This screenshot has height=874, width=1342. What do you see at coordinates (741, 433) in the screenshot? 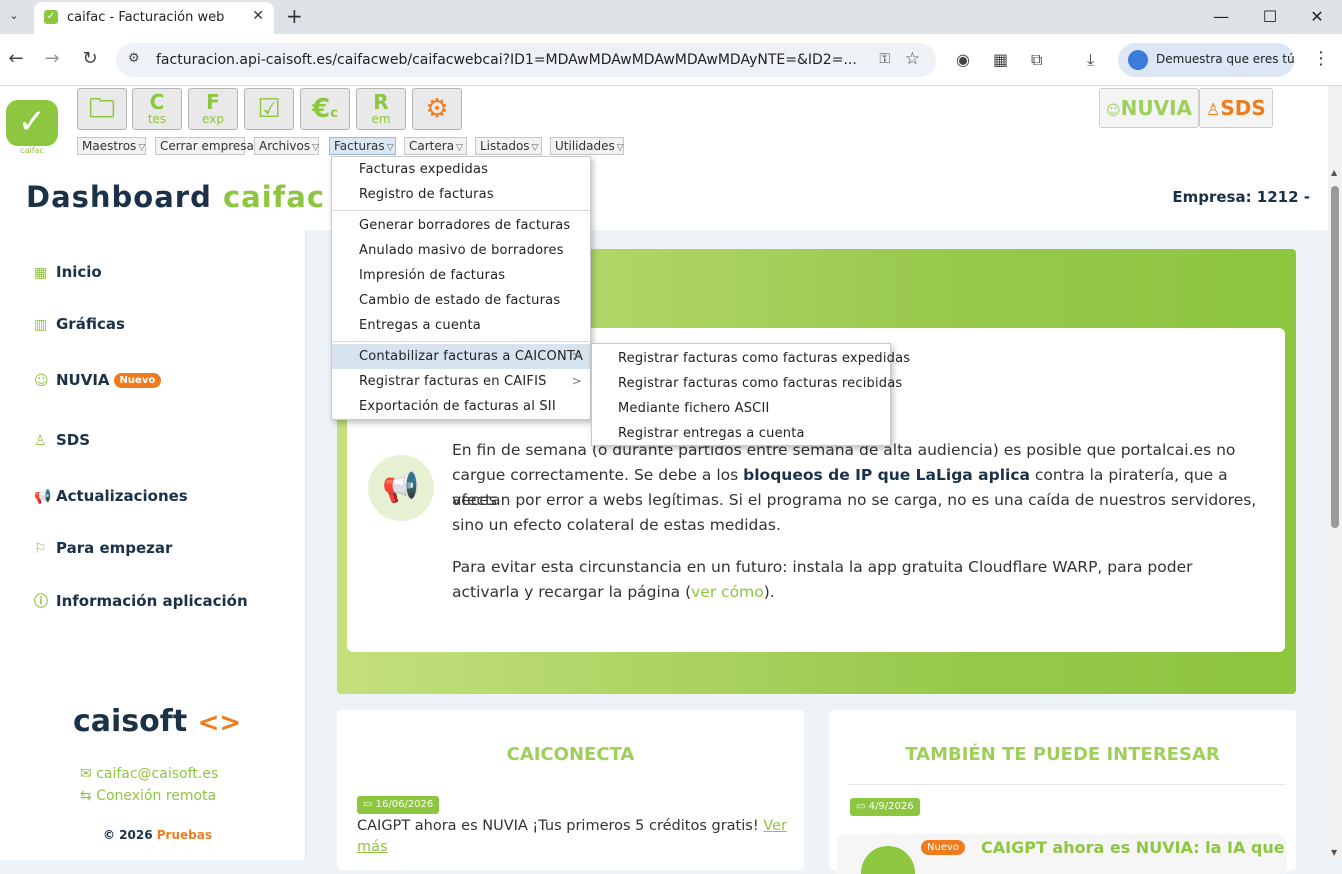
I see `submenu-item-entregas: Registrar entregas a cuenta` at bounding box center [741, 433].